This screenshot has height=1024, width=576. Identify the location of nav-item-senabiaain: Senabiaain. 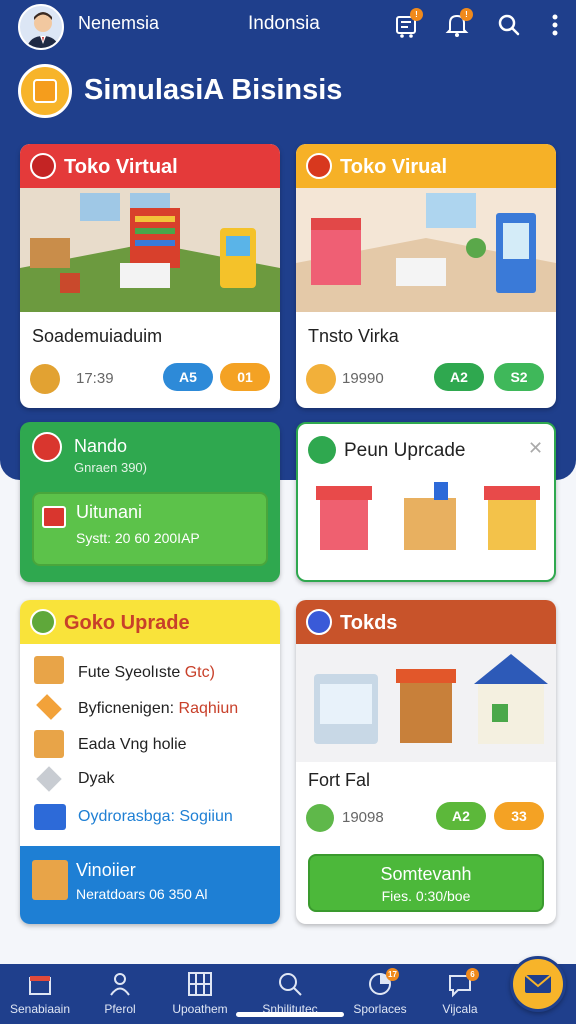
(40, 994).